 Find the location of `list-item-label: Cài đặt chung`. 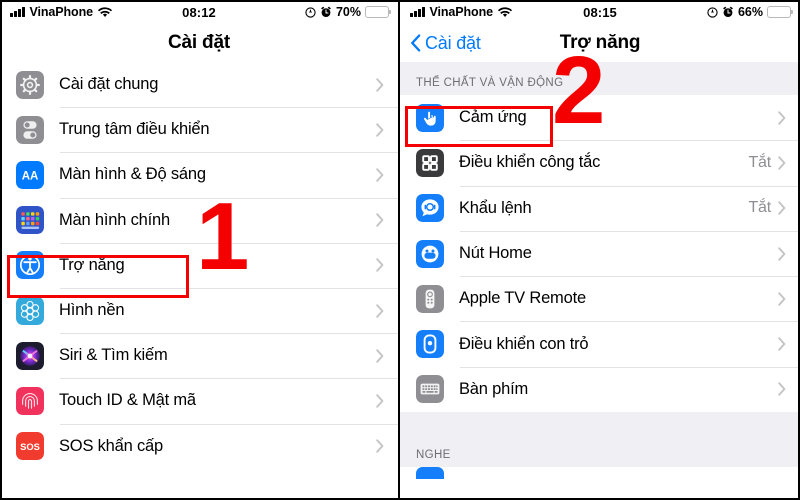

list-item-label: Cài đặt chung is located at coordinates (109, 84).